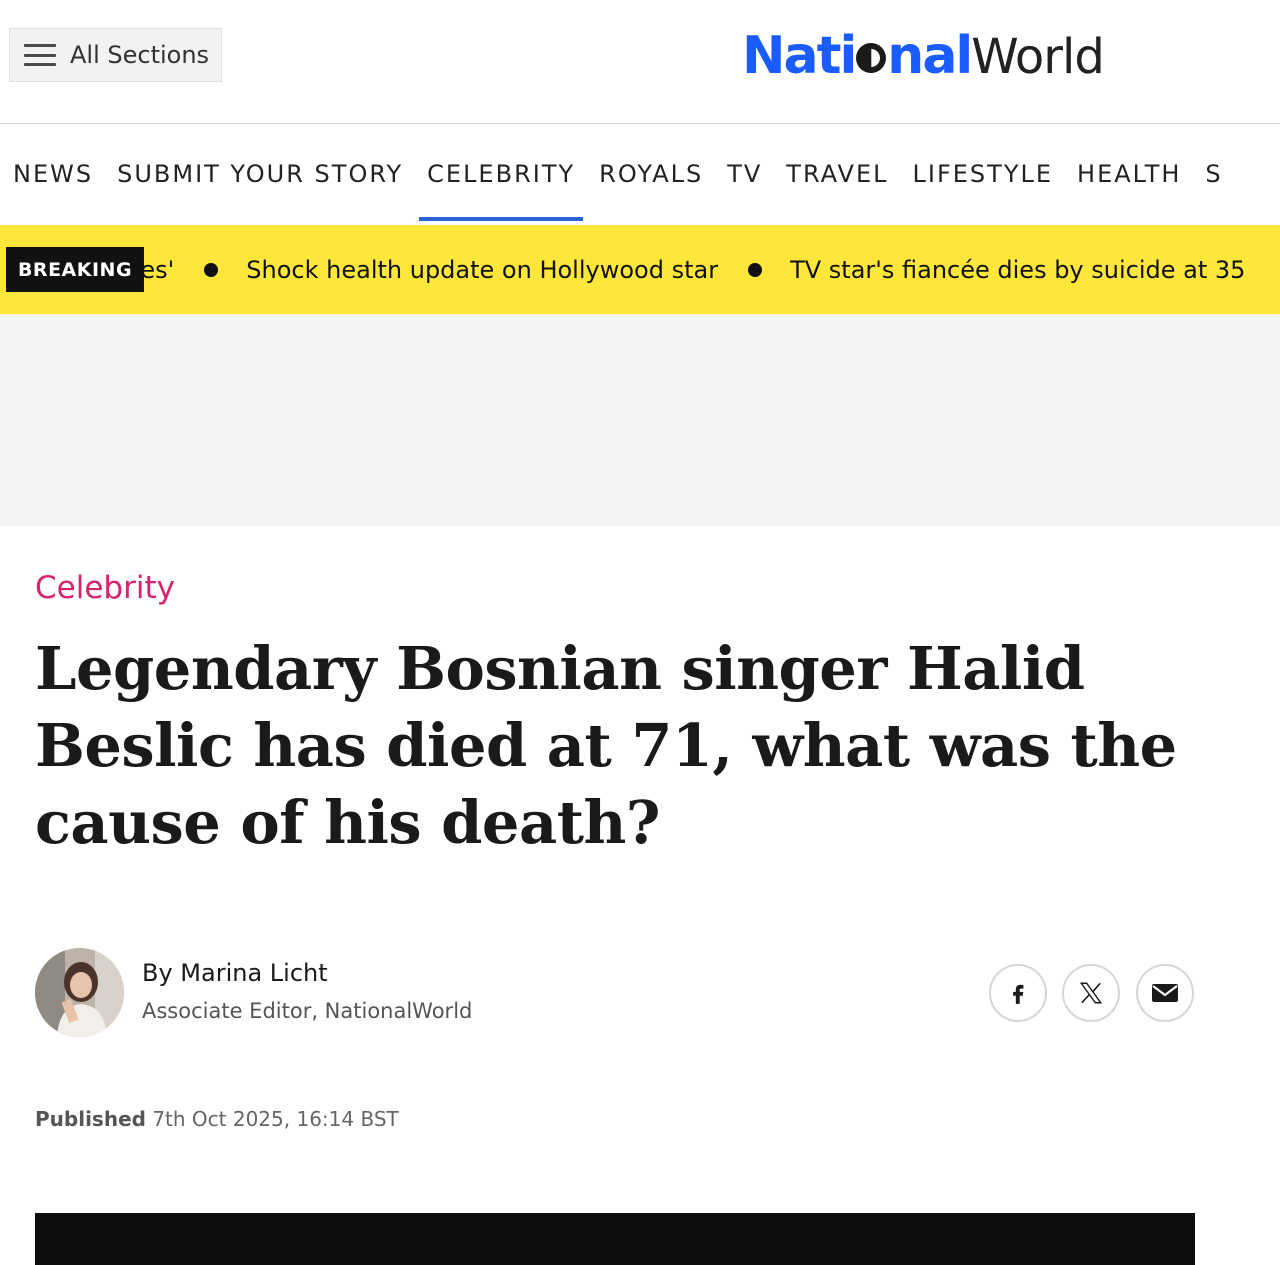 Image resolution: width=1280 pixels, height=1265 pixels. Describe the element at coordinates (615, 1239) in the screenshot. I see `article-video-player` at that location.